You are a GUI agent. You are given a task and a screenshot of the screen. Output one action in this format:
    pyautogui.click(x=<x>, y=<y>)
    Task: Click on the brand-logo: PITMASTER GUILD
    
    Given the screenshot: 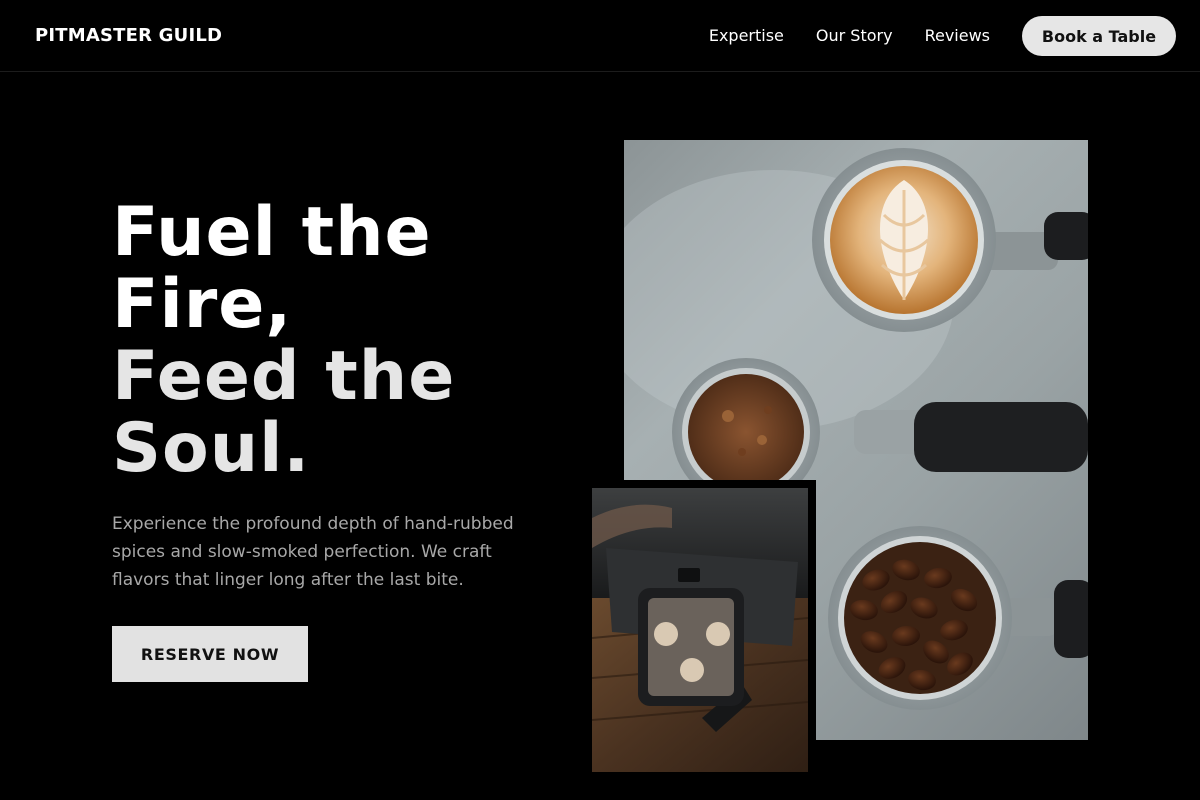 What is the action you would take?
    pyautogui.click(x=128, y=36)
    